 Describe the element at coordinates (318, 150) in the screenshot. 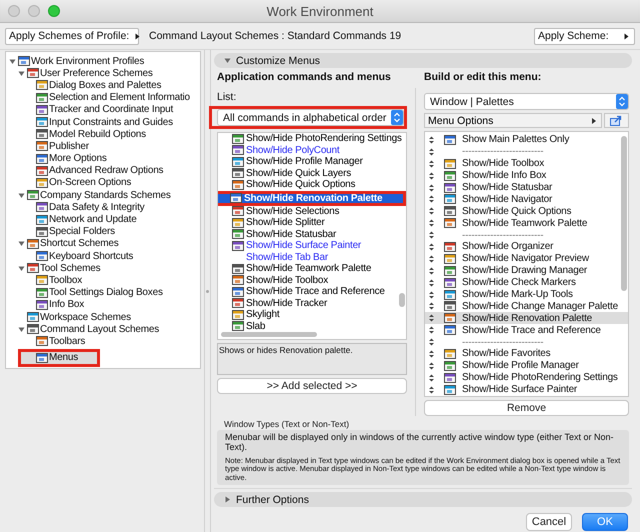

I see `command-item: Show/Hide PolyCount` at that location.